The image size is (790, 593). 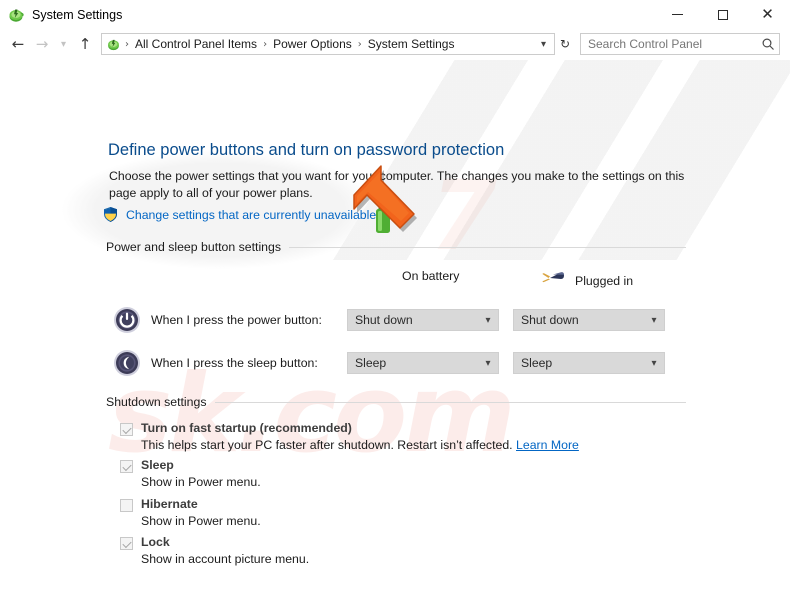 What do you see at coordinates (236, 320) in the screenshot?
I see `power-button-setting-label: When I press the power button:` at bounding box center [236, 320].